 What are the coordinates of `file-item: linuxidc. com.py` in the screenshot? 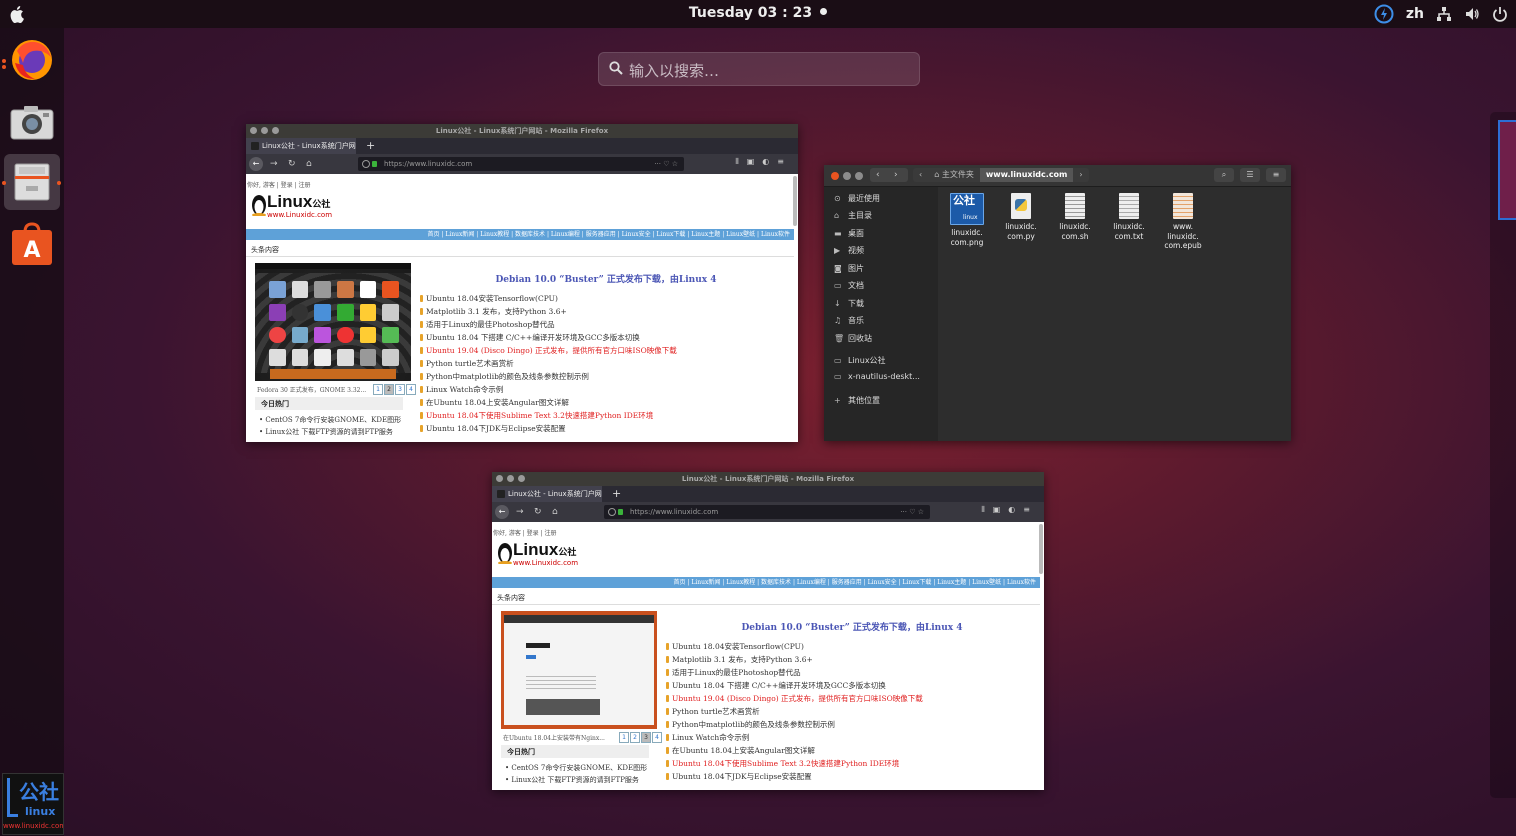 It's located at (1021, 217).